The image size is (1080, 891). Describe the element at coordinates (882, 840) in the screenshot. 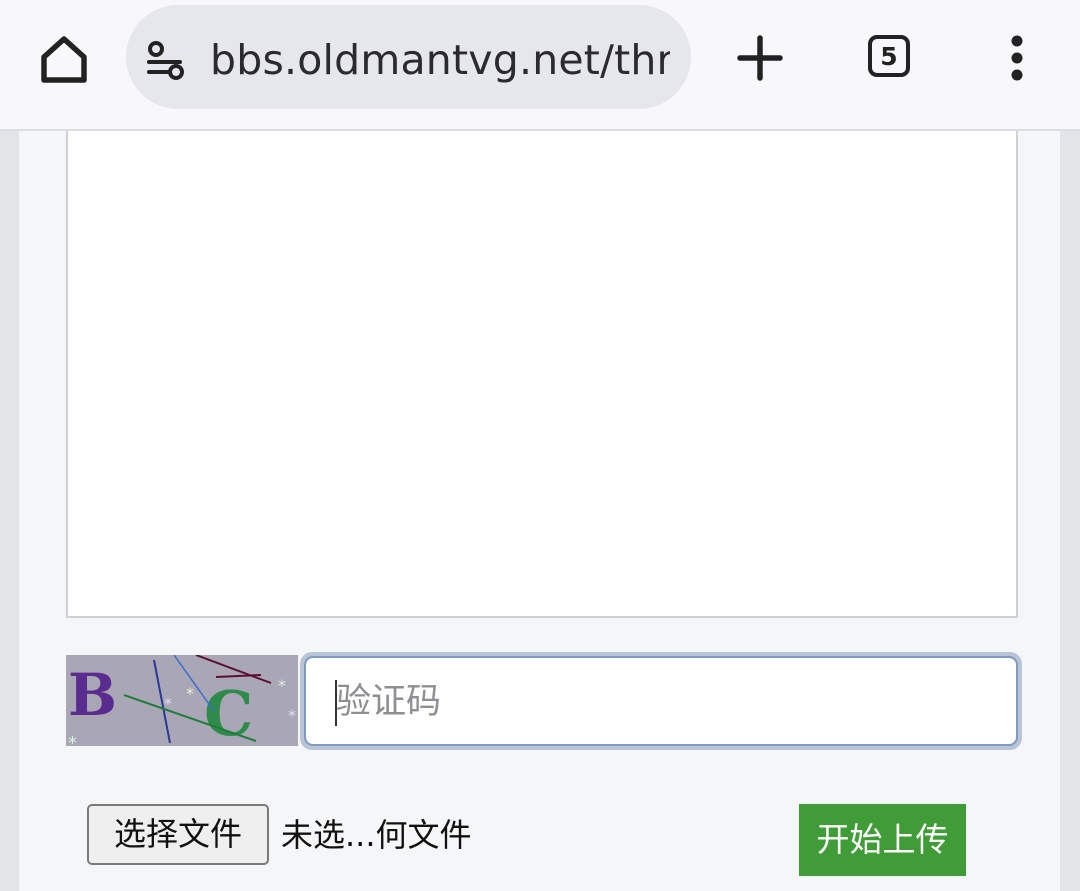

I see `start-upload-button: 开始上传` at that location.